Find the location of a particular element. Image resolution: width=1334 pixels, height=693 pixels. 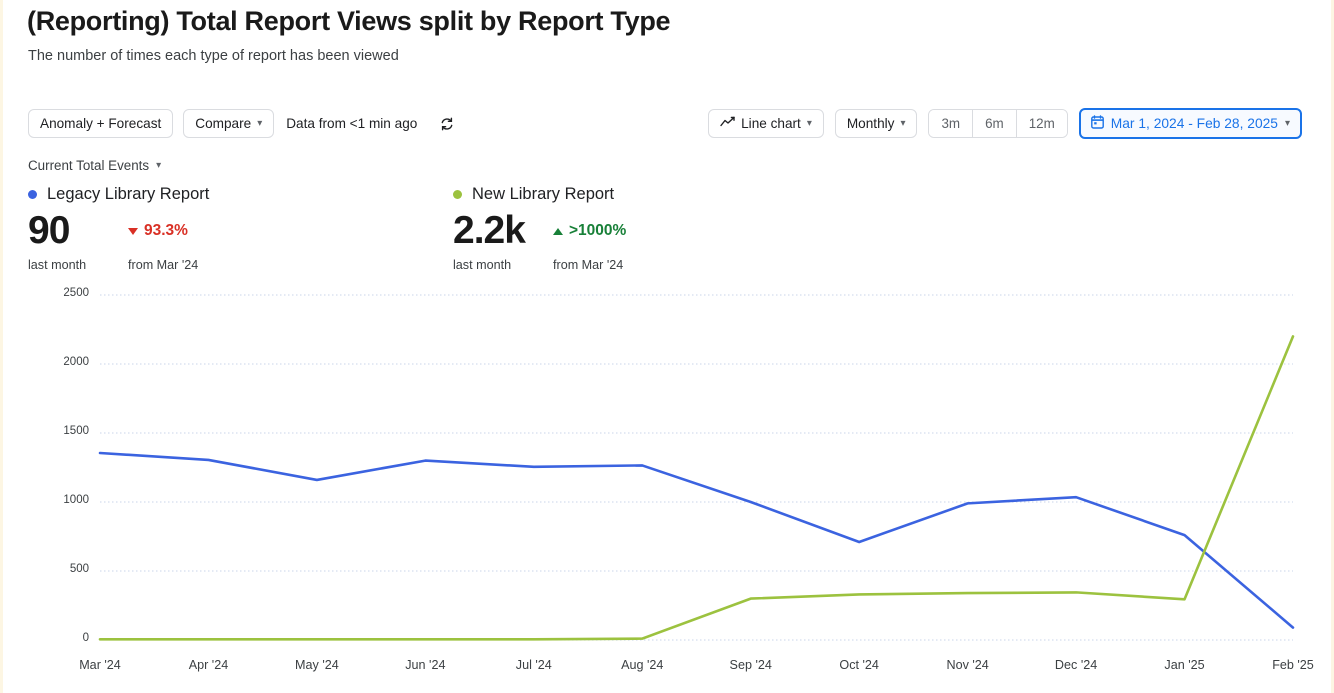

arrow-down-icon is located at coordinates (133, 231).